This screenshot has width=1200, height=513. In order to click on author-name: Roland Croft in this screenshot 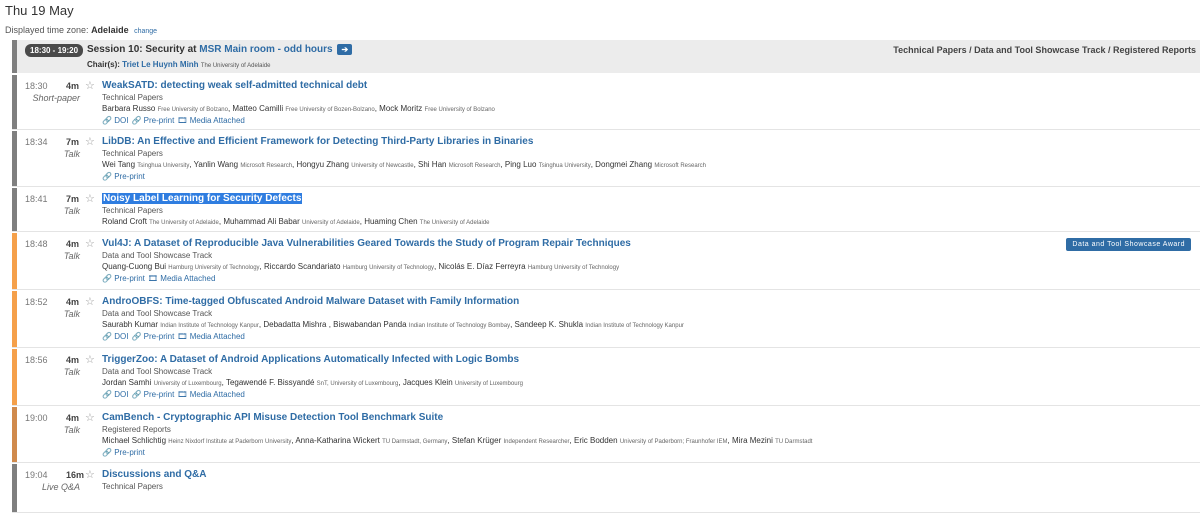, I will do `click(124, 221)`.